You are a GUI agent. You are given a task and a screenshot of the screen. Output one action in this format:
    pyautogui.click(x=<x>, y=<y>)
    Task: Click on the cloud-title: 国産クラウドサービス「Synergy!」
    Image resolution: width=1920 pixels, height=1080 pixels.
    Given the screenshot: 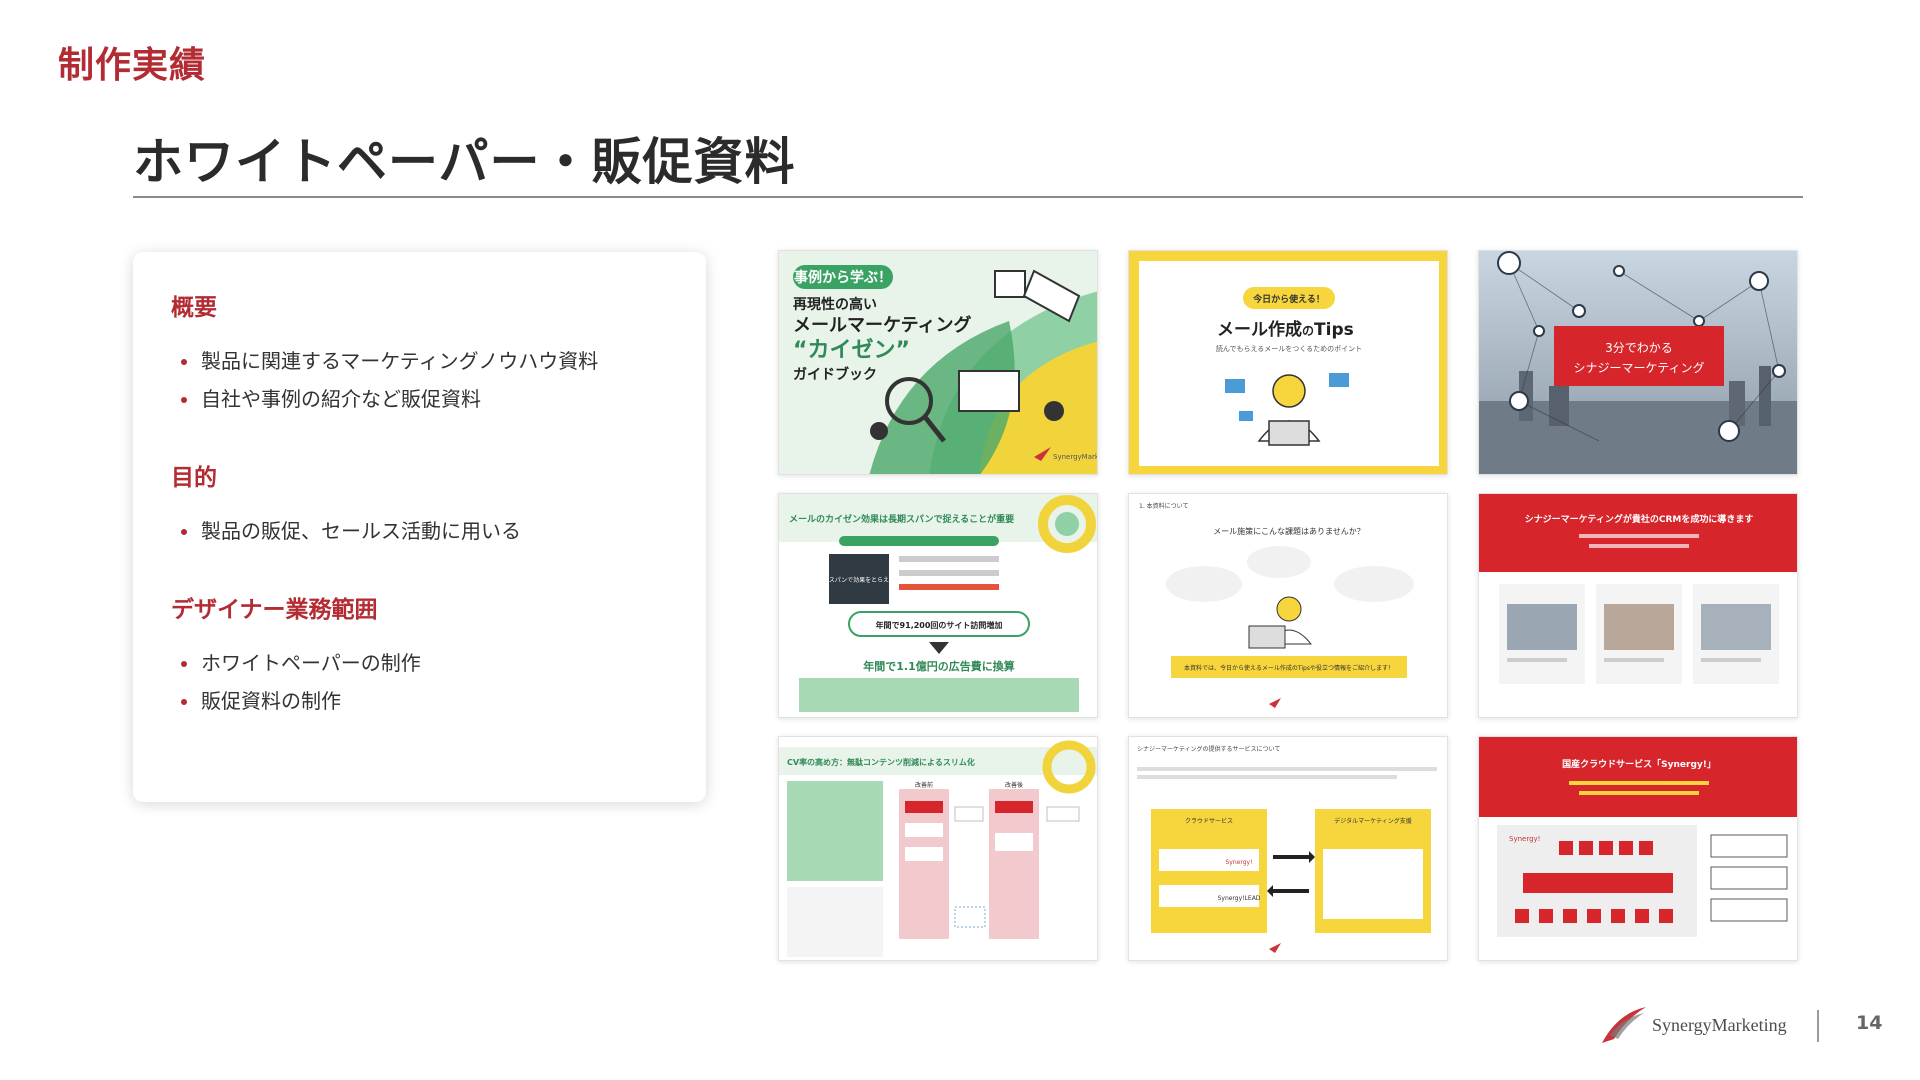 What is the action you would take?
    pyautogui.click(x=1639, y=764)
    